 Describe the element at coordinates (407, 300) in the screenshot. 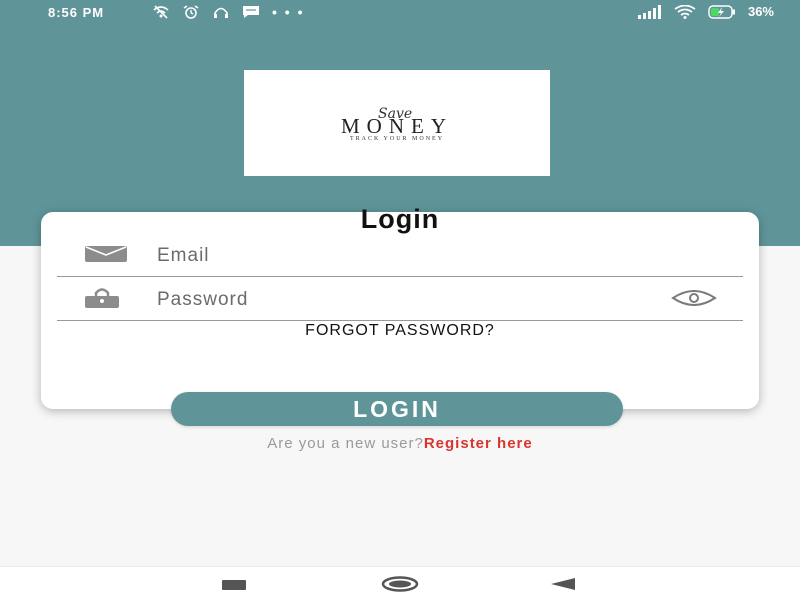

I see `password-input` at that location.